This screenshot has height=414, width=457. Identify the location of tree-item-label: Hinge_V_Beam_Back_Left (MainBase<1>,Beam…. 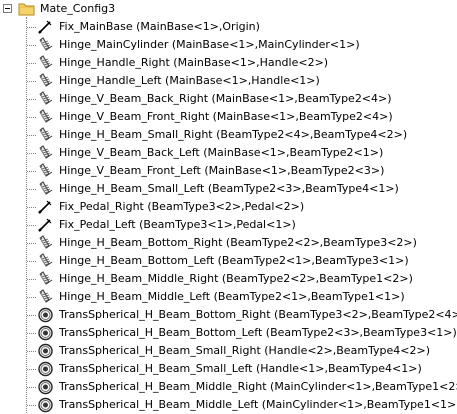
(221, 152).